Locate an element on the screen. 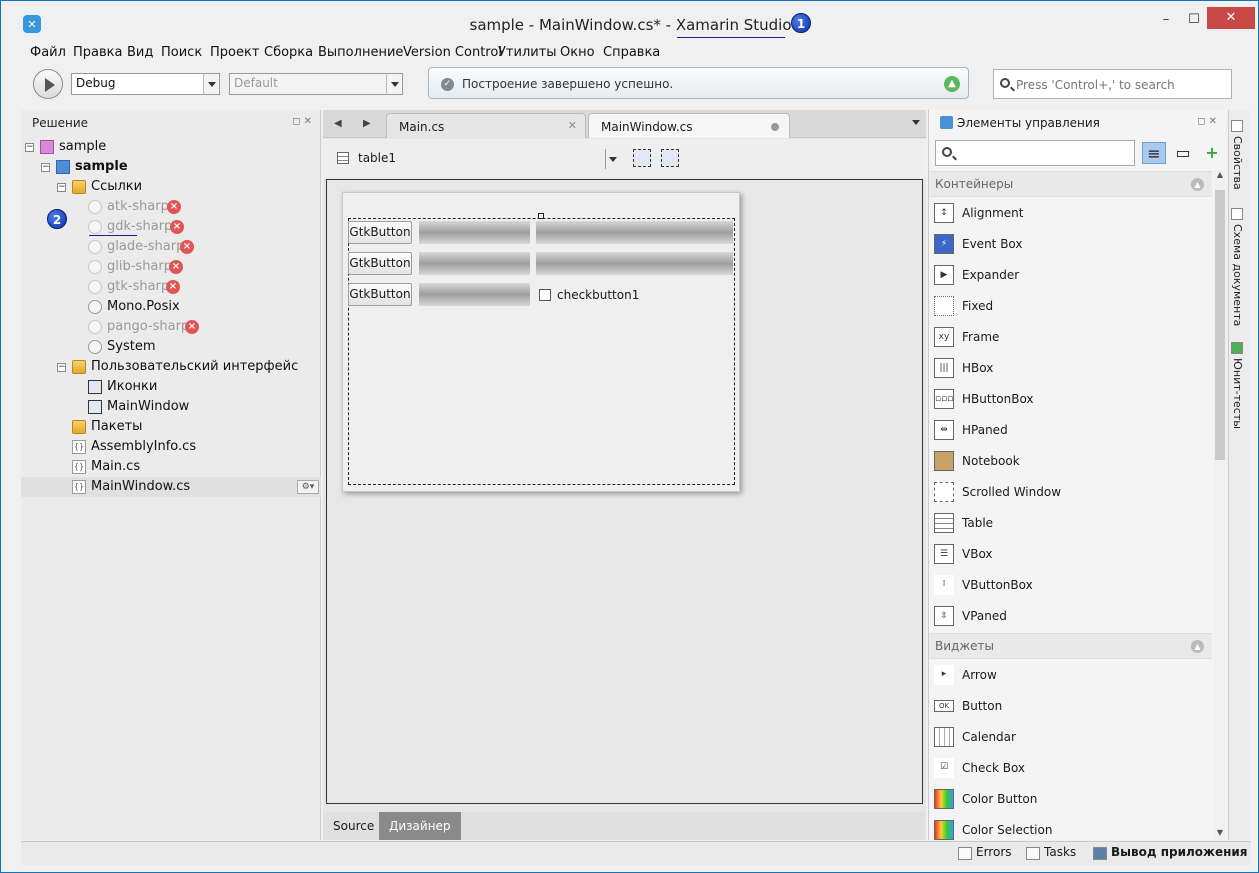 This screenshot has height=873, width=1259. tree-item-references: − Ссылки is located at coordinates (171, 187).